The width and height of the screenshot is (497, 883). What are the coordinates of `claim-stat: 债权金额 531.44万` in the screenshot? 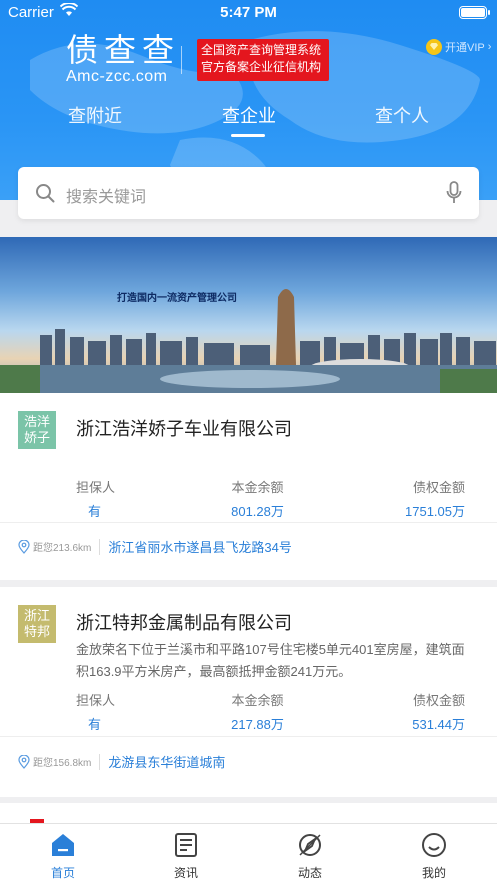 It's located at (438, 711).